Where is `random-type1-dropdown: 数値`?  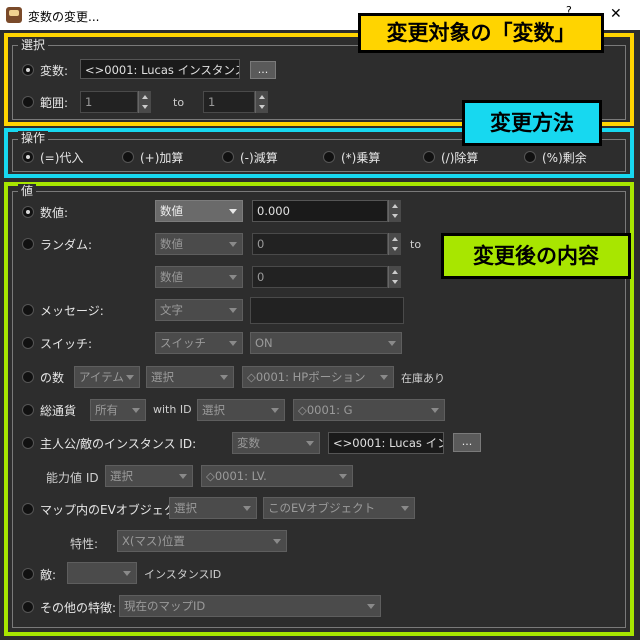
random-type1-dropdown: 数値 is located at coordinates (199, 244).